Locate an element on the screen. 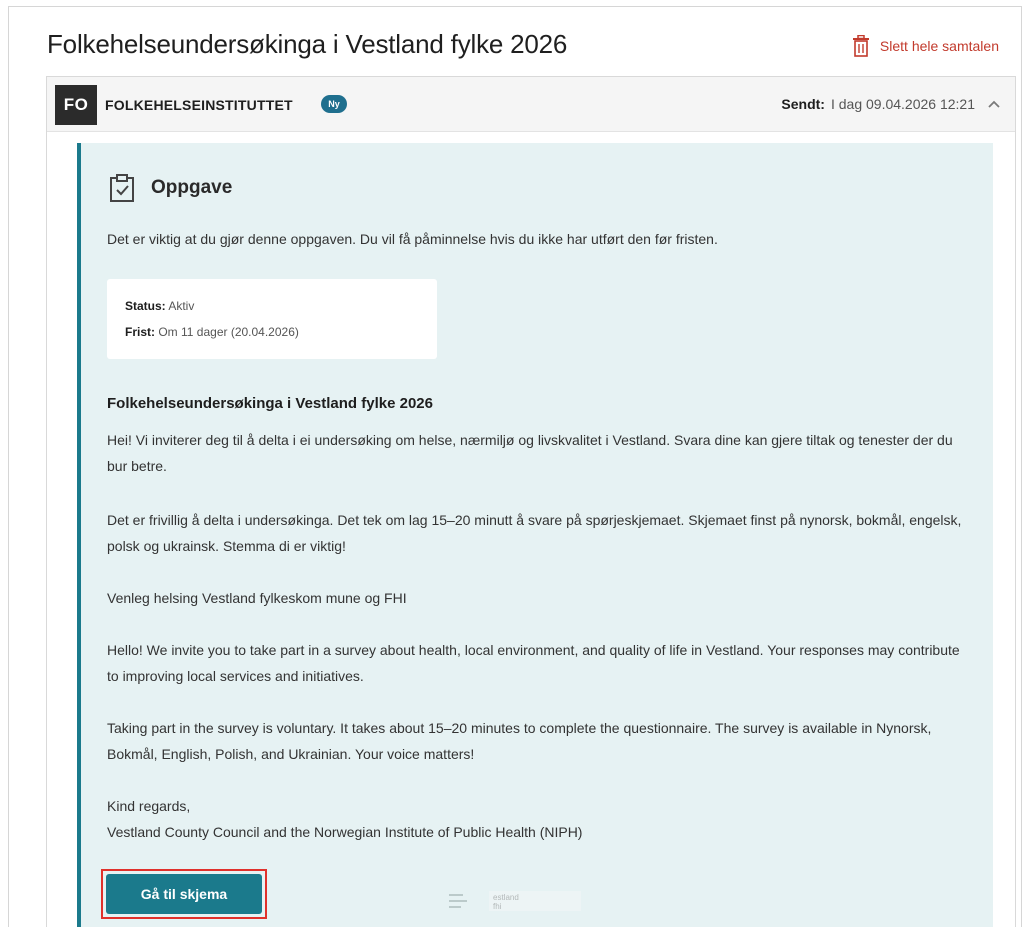 The width and height of the screenshot is (1028, 927). sender-avatar: FO is located at coordinates (76, 105).